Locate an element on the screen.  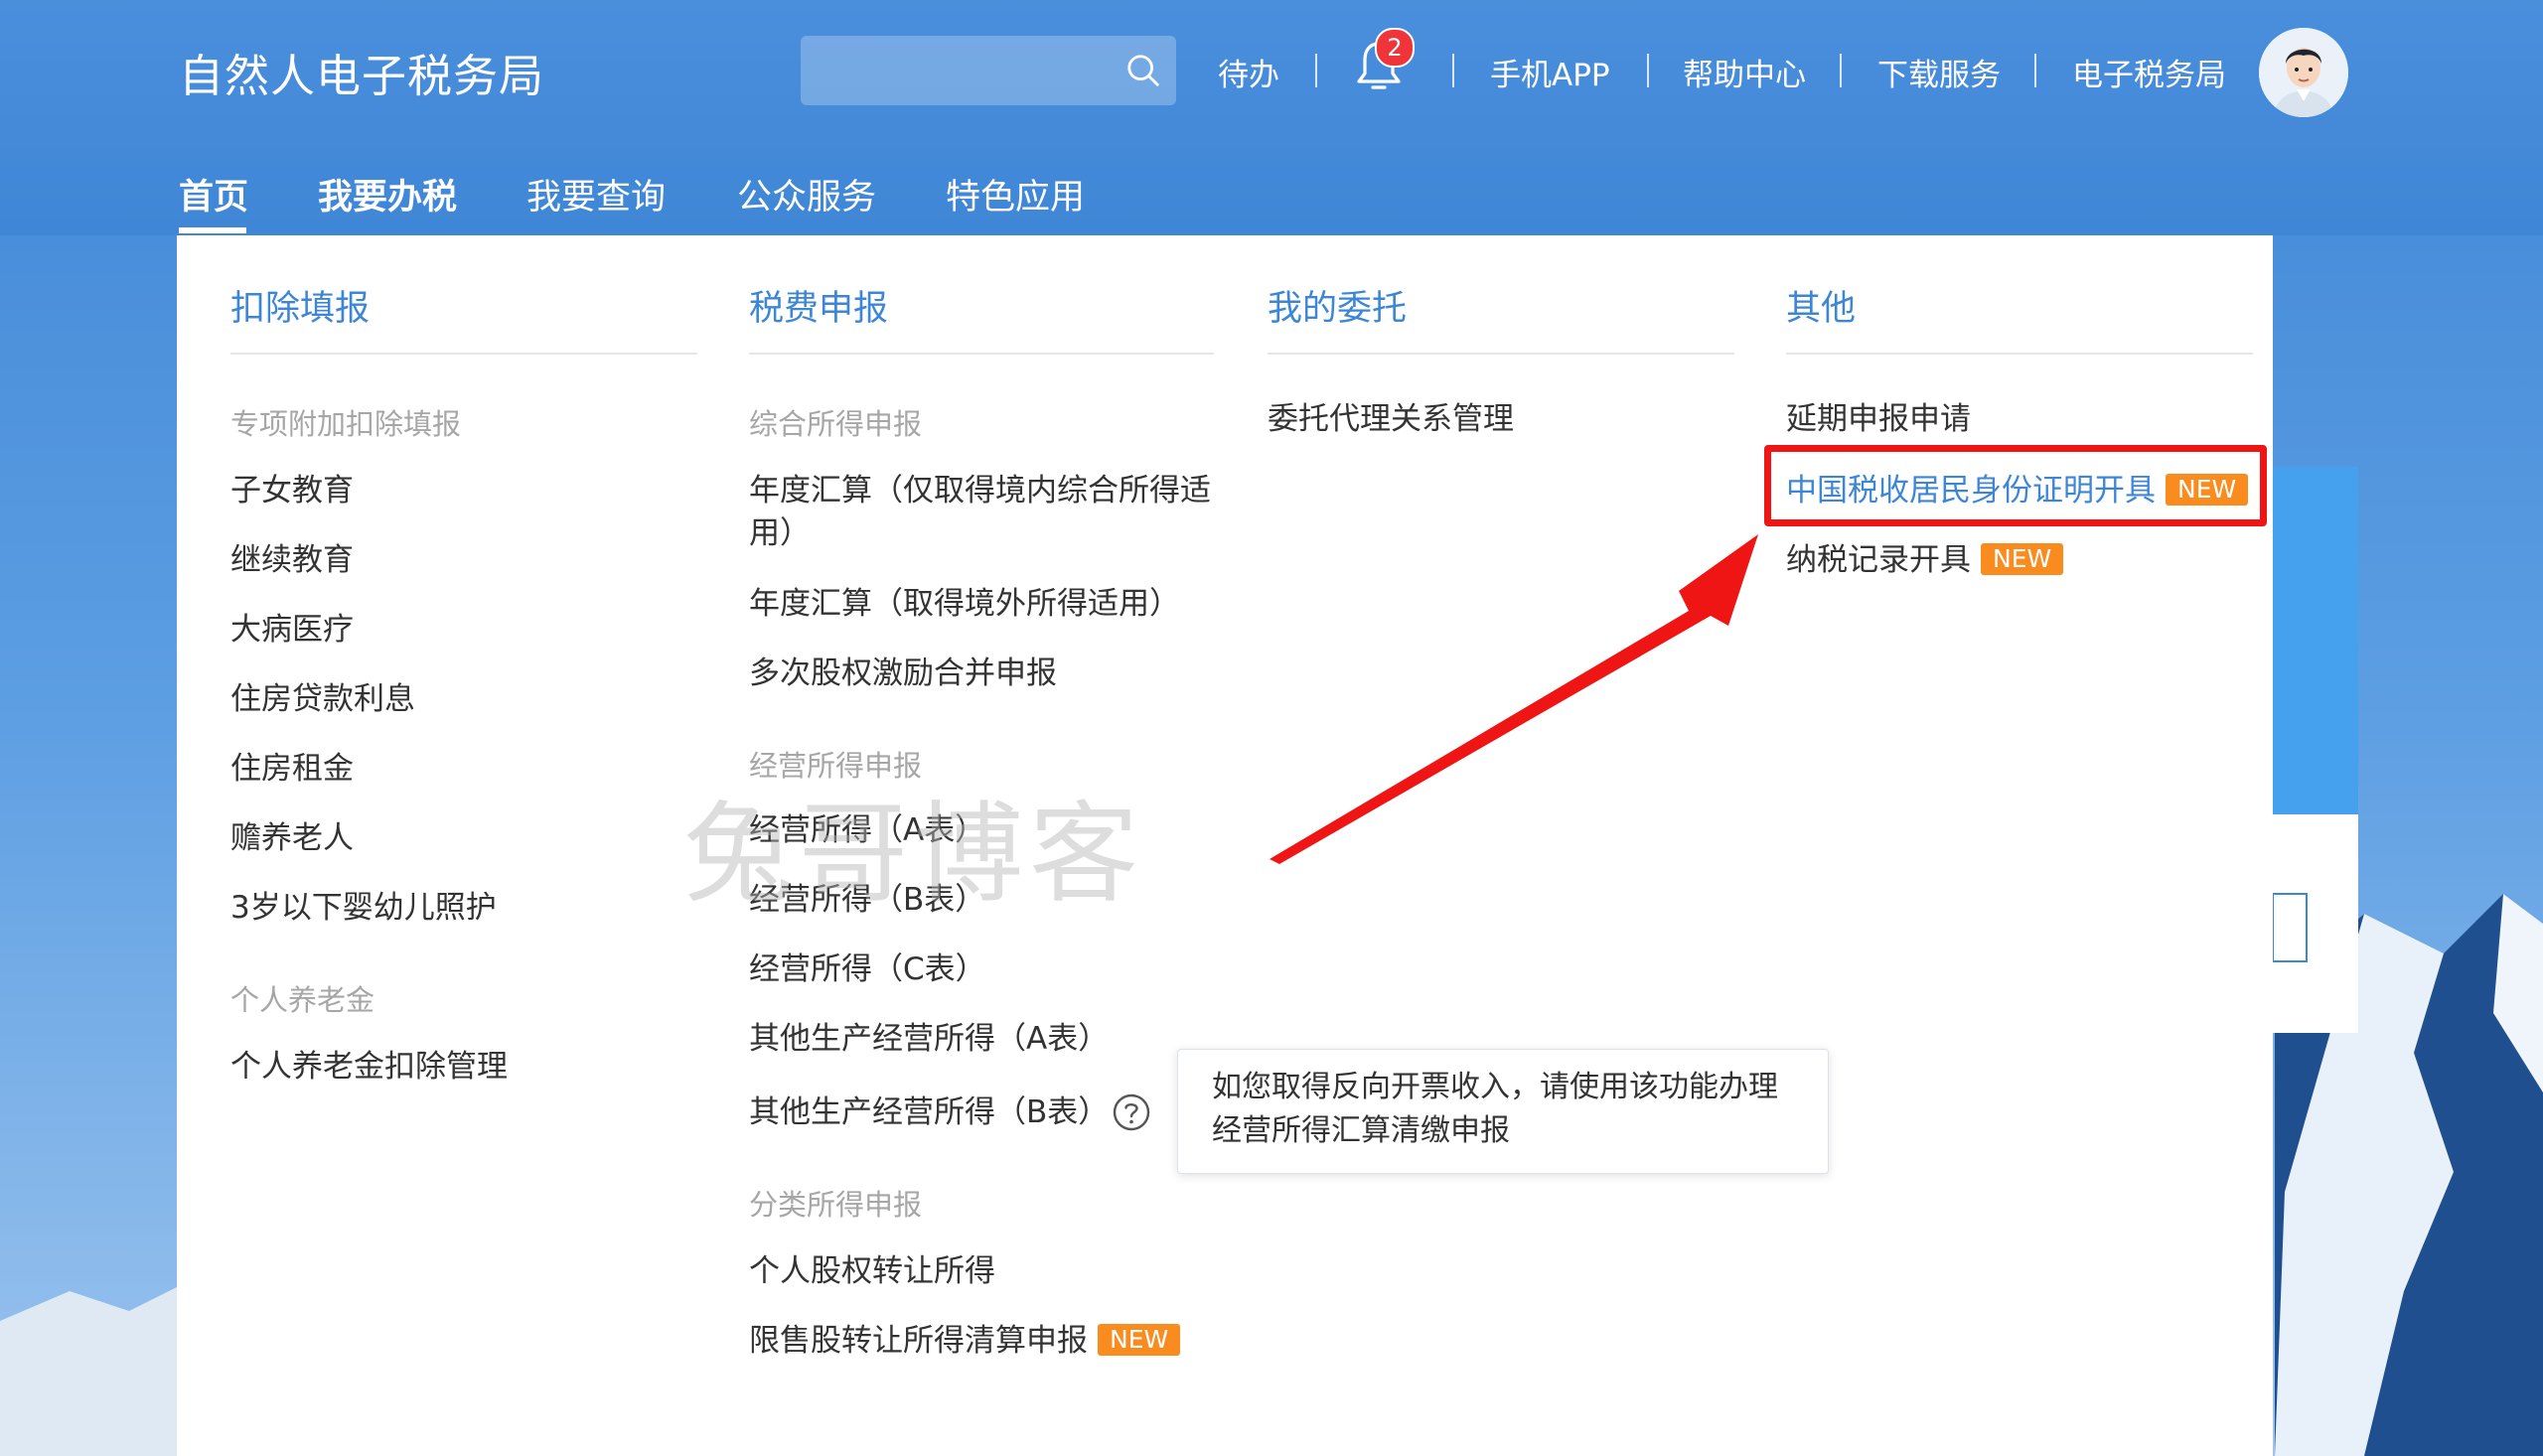
watermark: 兔哥博客 is located at coordinates (913, 854).